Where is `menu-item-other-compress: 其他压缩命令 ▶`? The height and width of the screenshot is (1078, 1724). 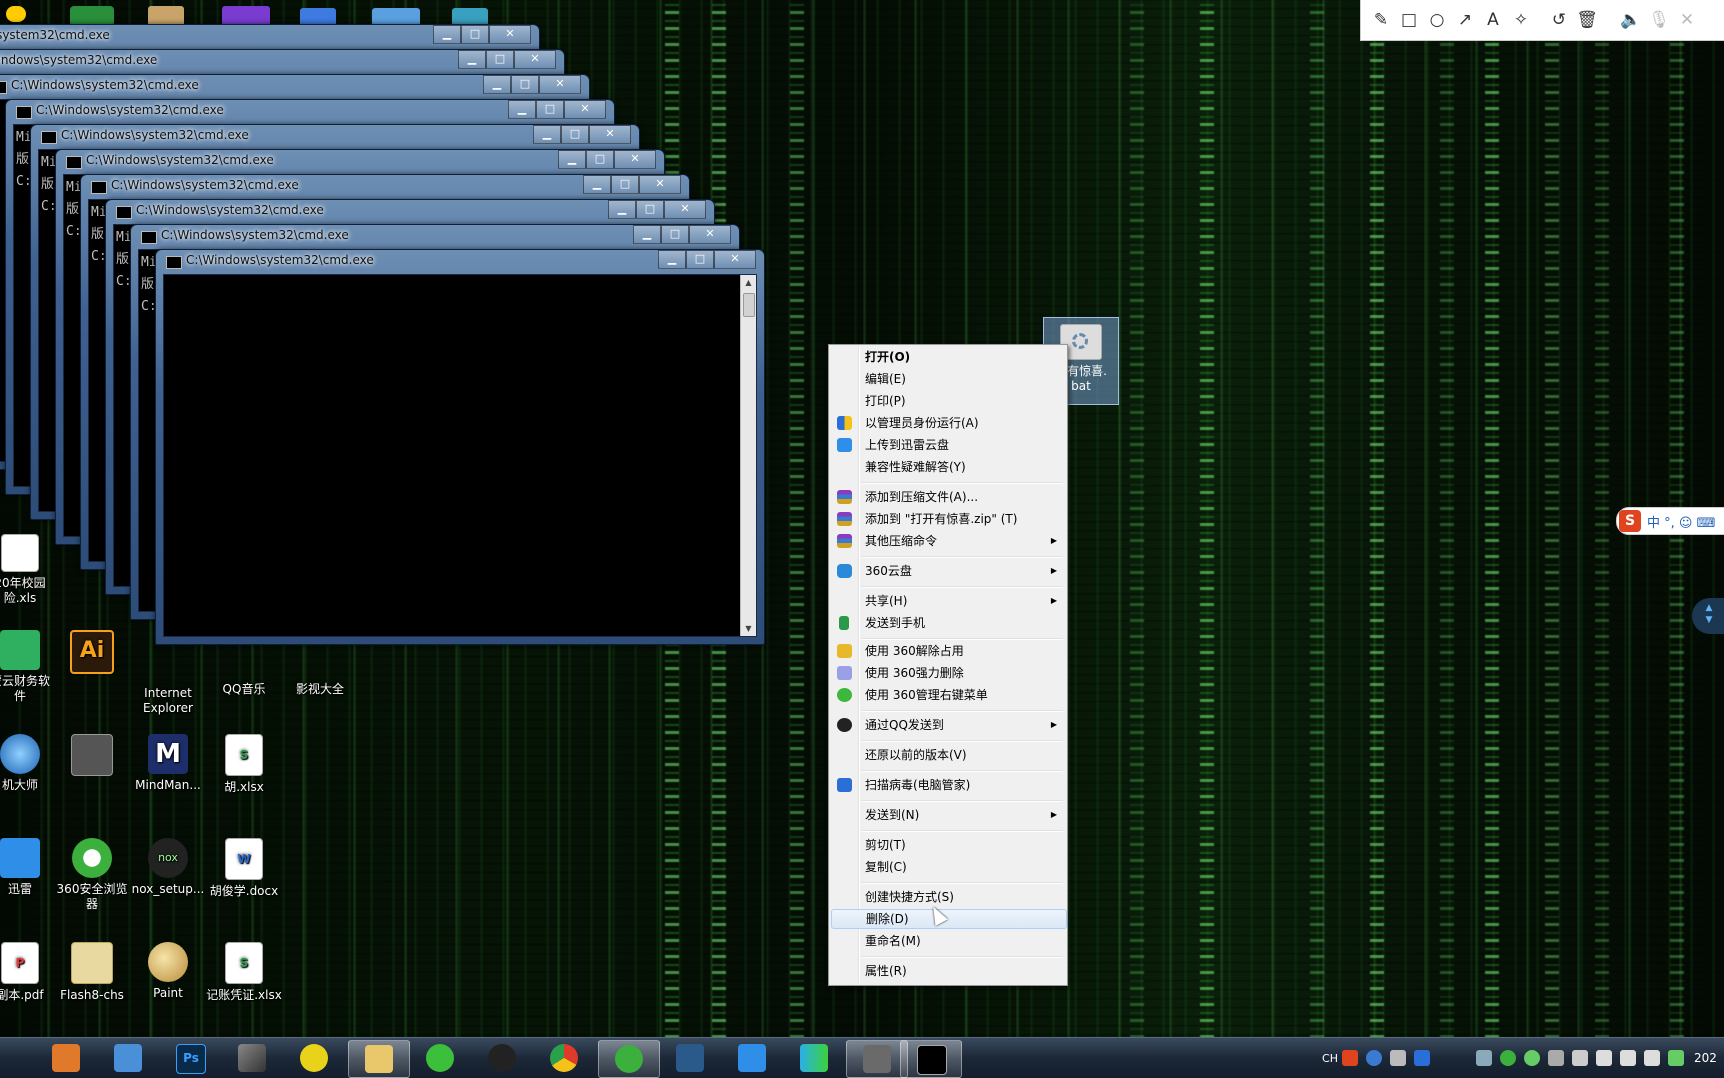 menu-item-other-compress: 其他压缩命令 ▶ is located at coordinates (948, 541).